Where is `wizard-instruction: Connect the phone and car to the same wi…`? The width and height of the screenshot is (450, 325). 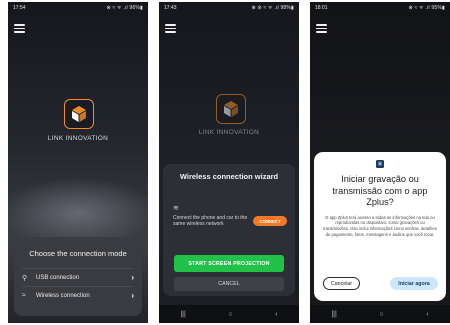
wizard-instruction: Connect the phone and car to the same wi… is located at coordinates (210, 221).